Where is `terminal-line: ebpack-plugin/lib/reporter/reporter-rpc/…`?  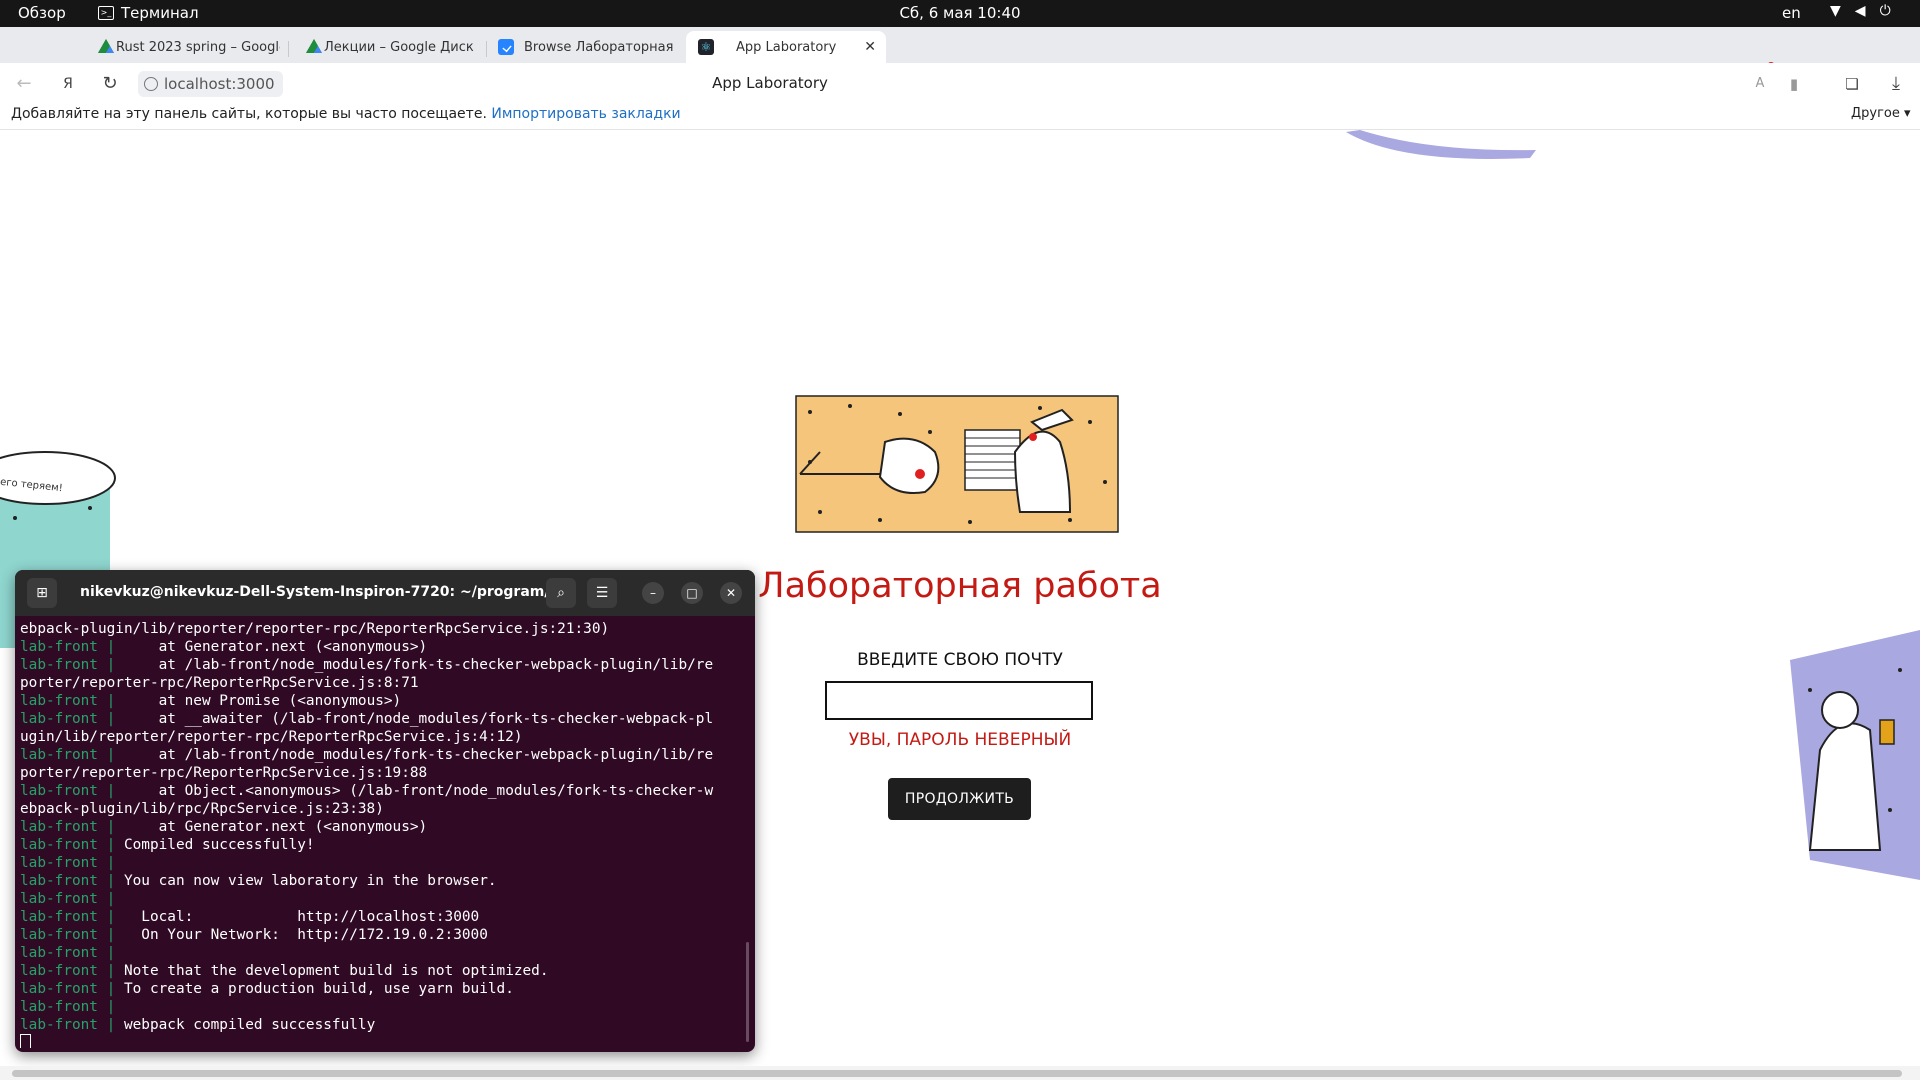
terminal-line: ebpack-plugin/lib/reporter/reporter-rpc/… is located at coordinates (315, 629).